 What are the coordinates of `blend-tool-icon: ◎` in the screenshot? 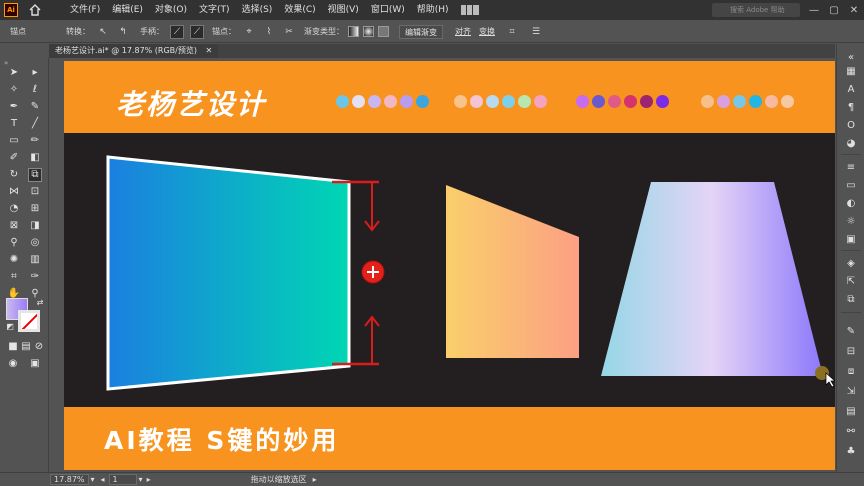 It's located at (35, 243).